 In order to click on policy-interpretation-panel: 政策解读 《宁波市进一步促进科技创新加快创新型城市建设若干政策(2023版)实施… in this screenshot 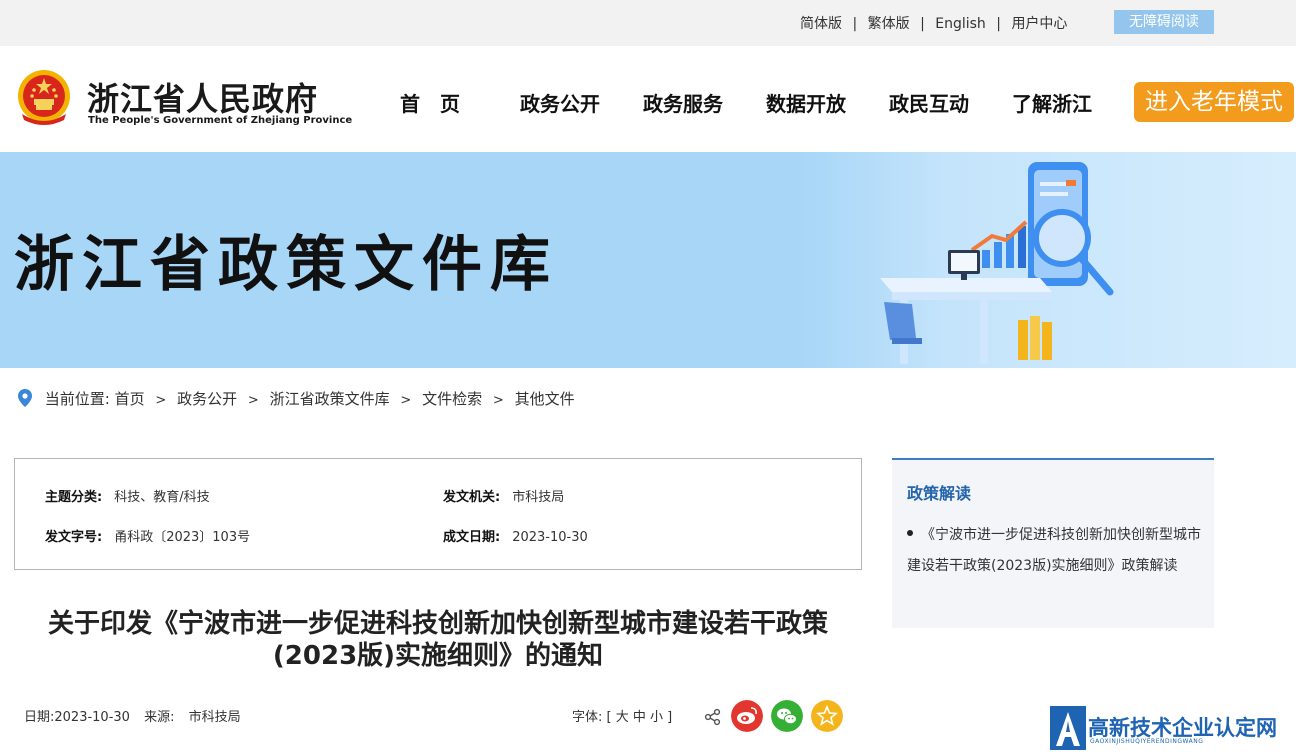, I will do `click(1053, 543)`.